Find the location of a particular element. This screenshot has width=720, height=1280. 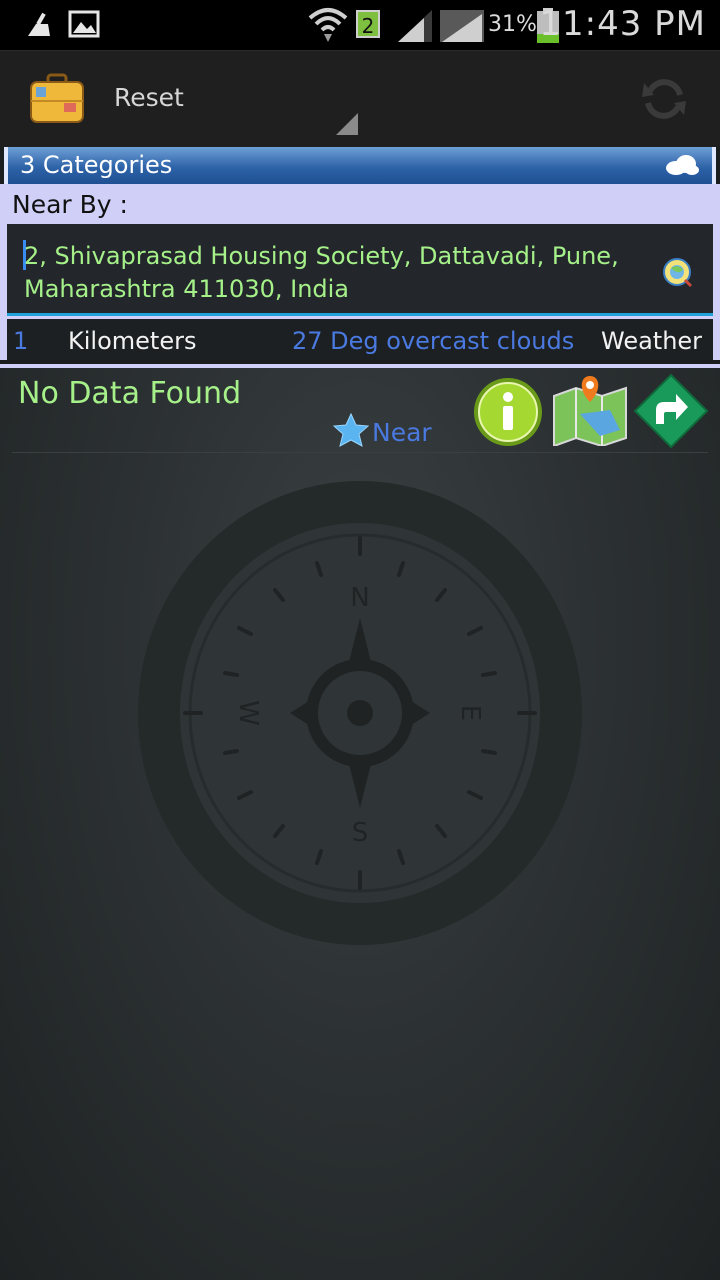

compass-east: E is located at coordinates (470, 713).